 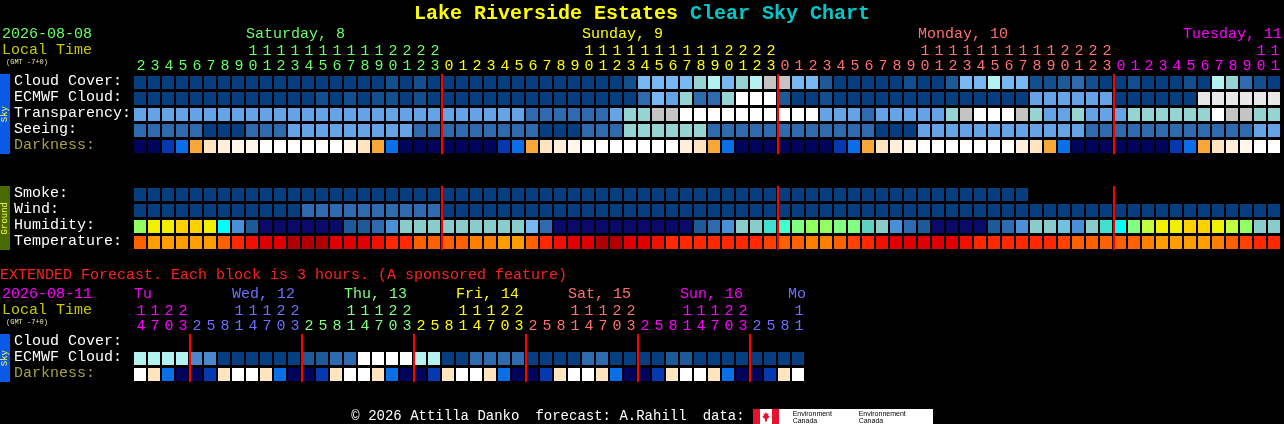 What do you see at coordinates (337, 59) in the screenshot?
I see `hour-label: 16` at bounding box center [337, 59].